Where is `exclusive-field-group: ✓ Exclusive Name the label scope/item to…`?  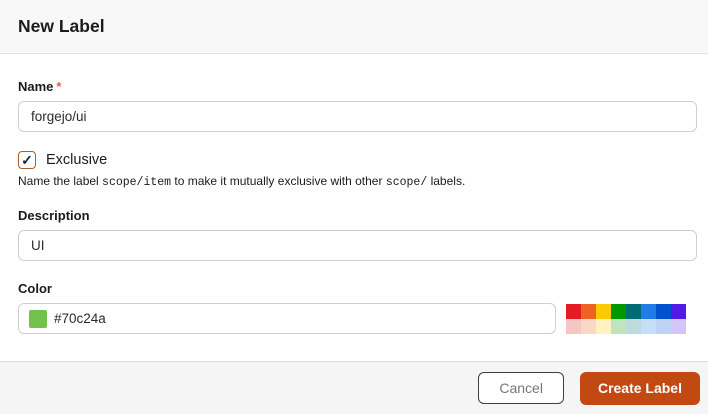
exclusive-field-group: ✓ Exclusive Name the label scope/item to… is located at coordinates (357, 170).